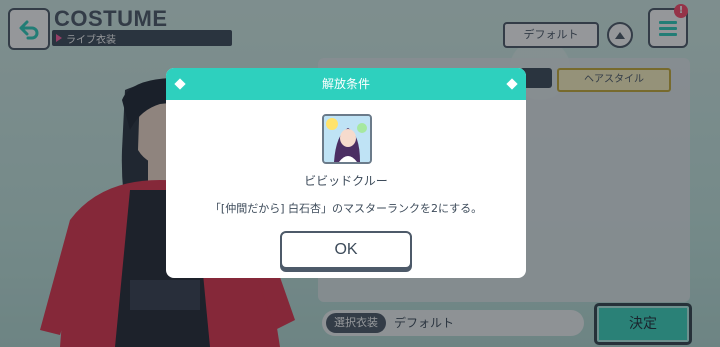  I want to click on character-portrait, so click(347, 139).